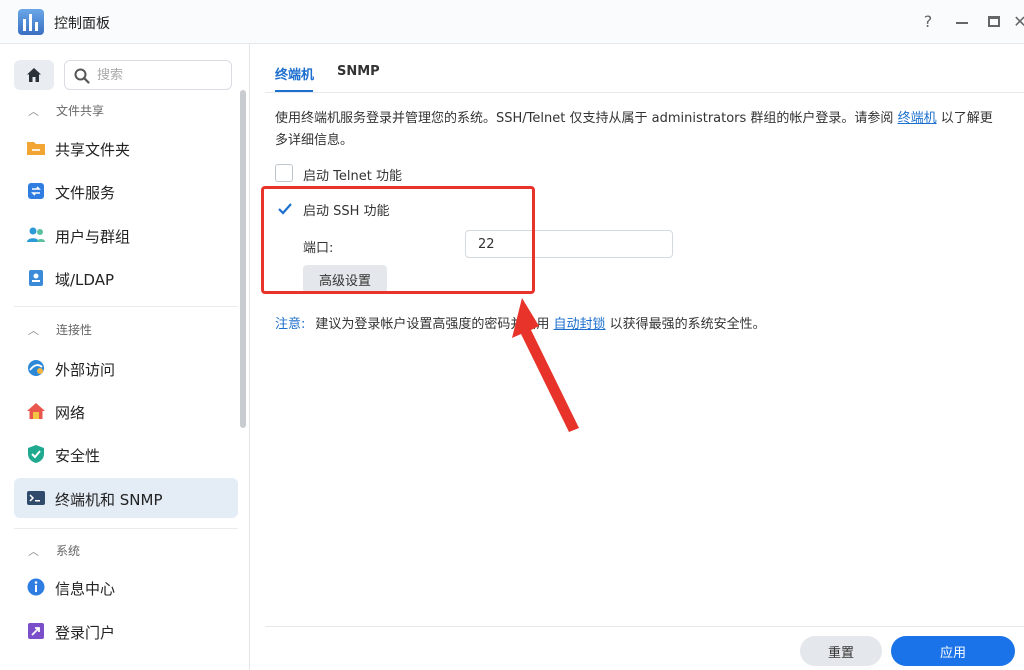 This screenshot has height=670, width=1024. Describe the element at coordinates (85, 370) in the screenshot. I see `sidebar-item-label: 外部访问` at that location.